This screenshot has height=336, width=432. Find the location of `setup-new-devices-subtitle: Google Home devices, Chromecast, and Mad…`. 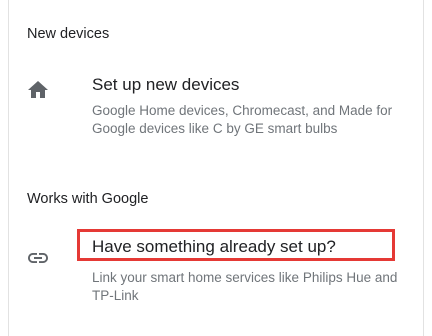

setup-new-devices-subtitle: Google Home devices, Chromecast, and Mad… is located at coordinates (242, 119).